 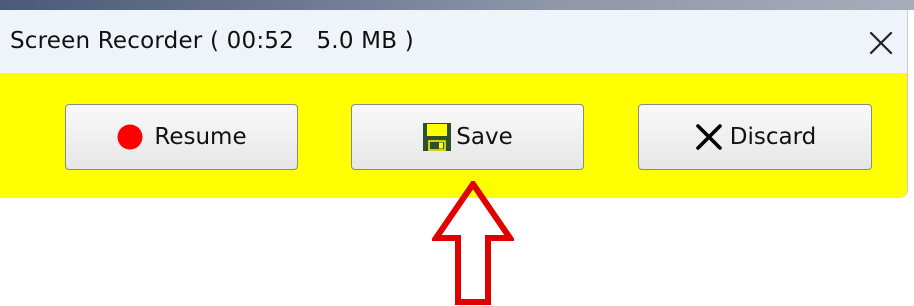 I want to click on discard-button-label: Discard, so click(x=773, y=137).